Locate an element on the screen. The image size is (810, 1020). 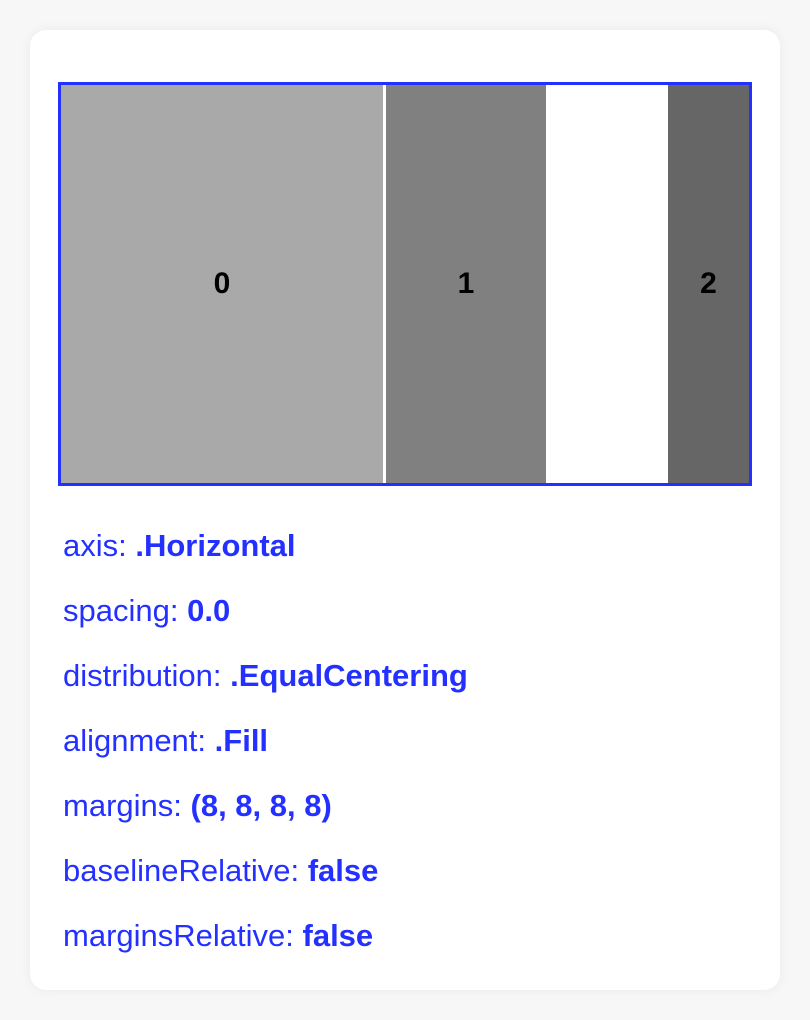
property-name: axis: is located at coordinates (95, 545).